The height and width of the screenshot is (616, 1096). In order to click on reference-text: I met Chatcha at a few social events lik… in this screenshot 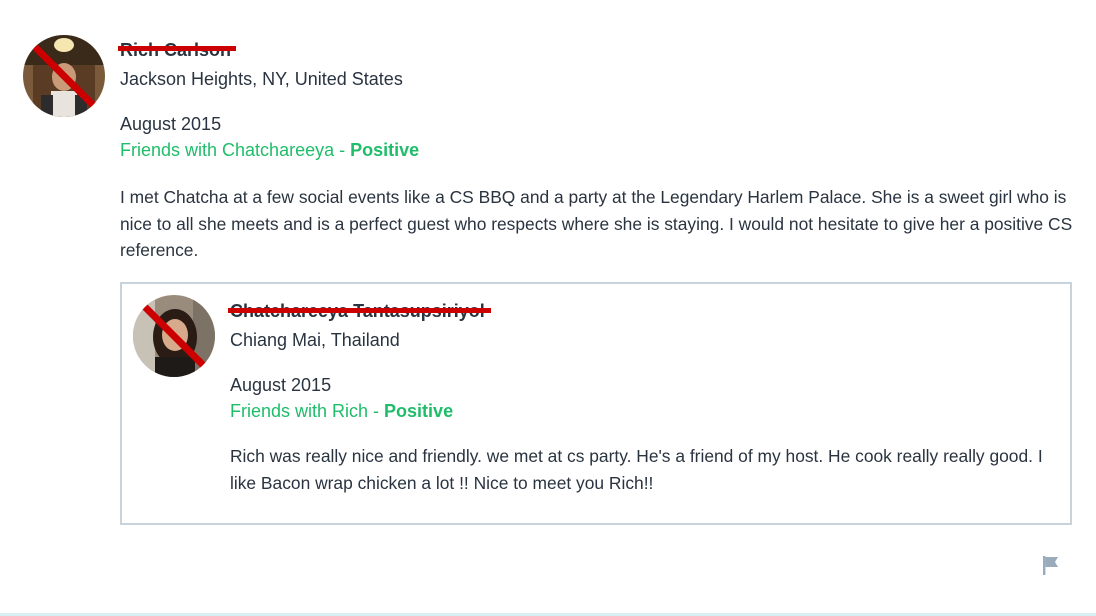, I will do `click(596, 223)`.